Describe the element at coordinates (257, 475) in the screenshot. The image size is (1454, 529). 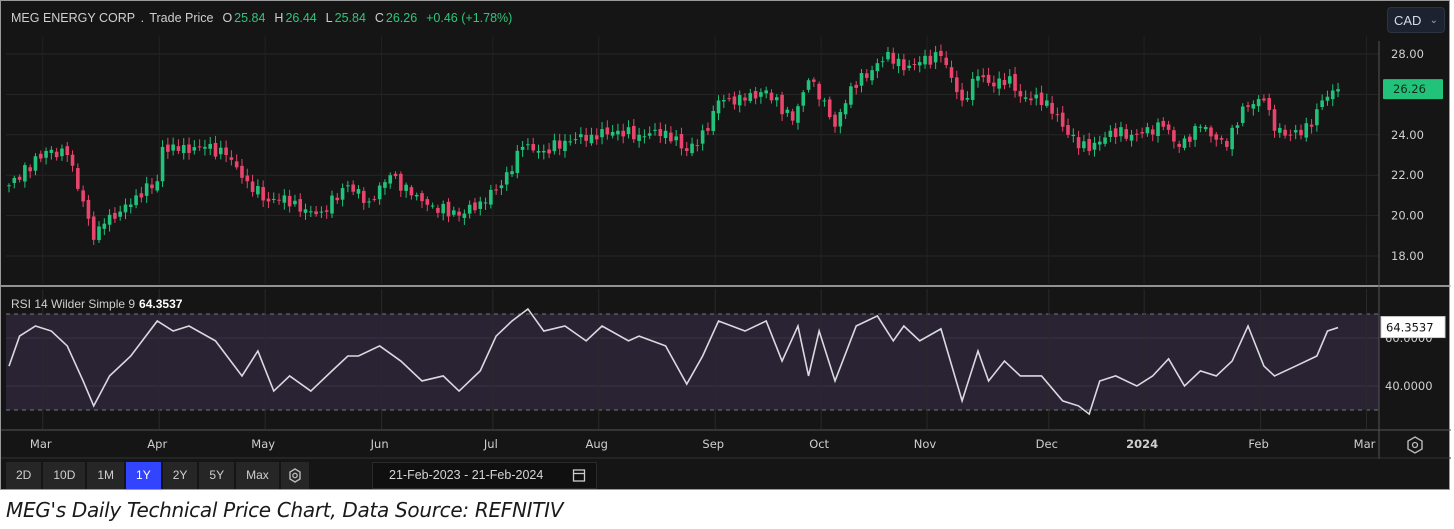
I see `range-max-button: Max` at that location.